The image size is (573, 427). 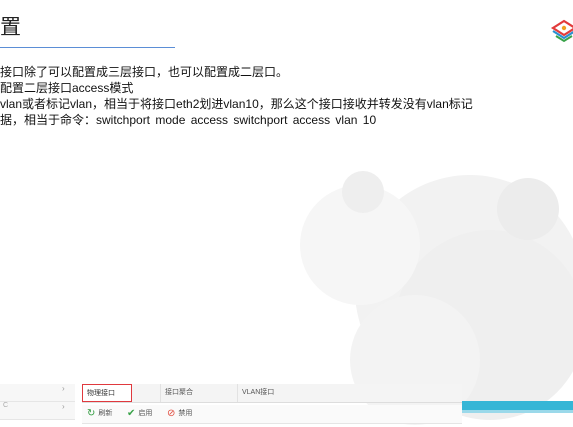 What do you see at coordinates (190, 393) in the screenshot?
I see `tab-interface-aggregation: 接口聚合` at bounding box center [190, 393].